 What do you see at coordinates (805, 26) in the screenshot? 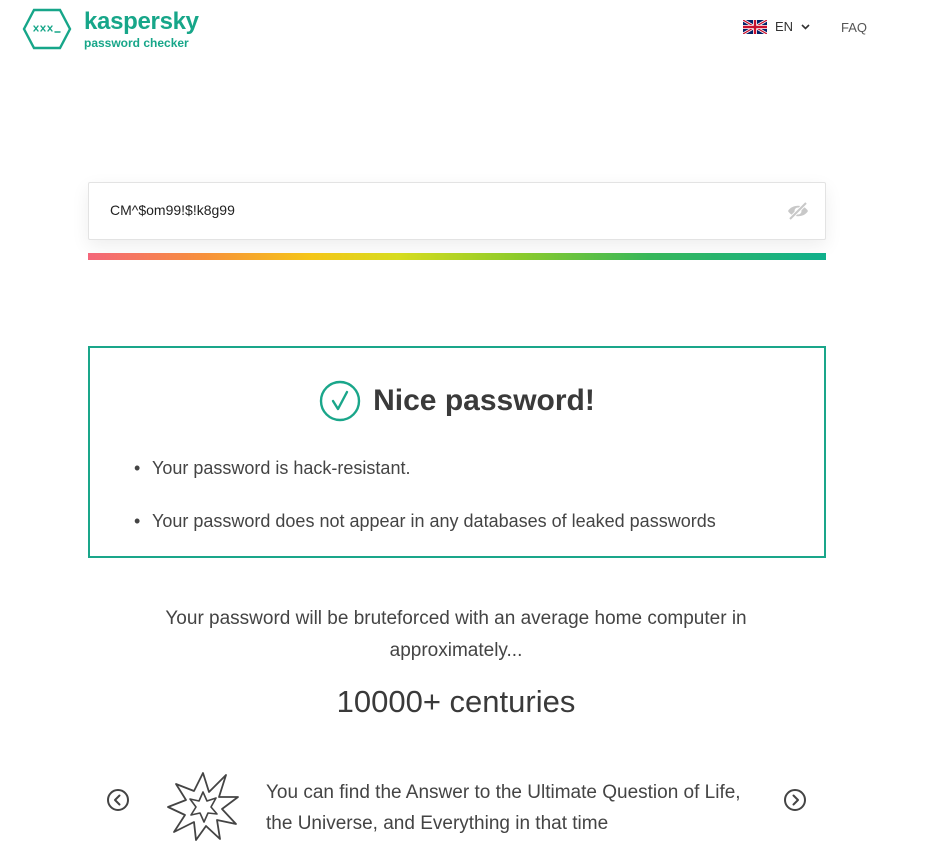
I see `chevron-down-icon` at bounding box center [805, 26].